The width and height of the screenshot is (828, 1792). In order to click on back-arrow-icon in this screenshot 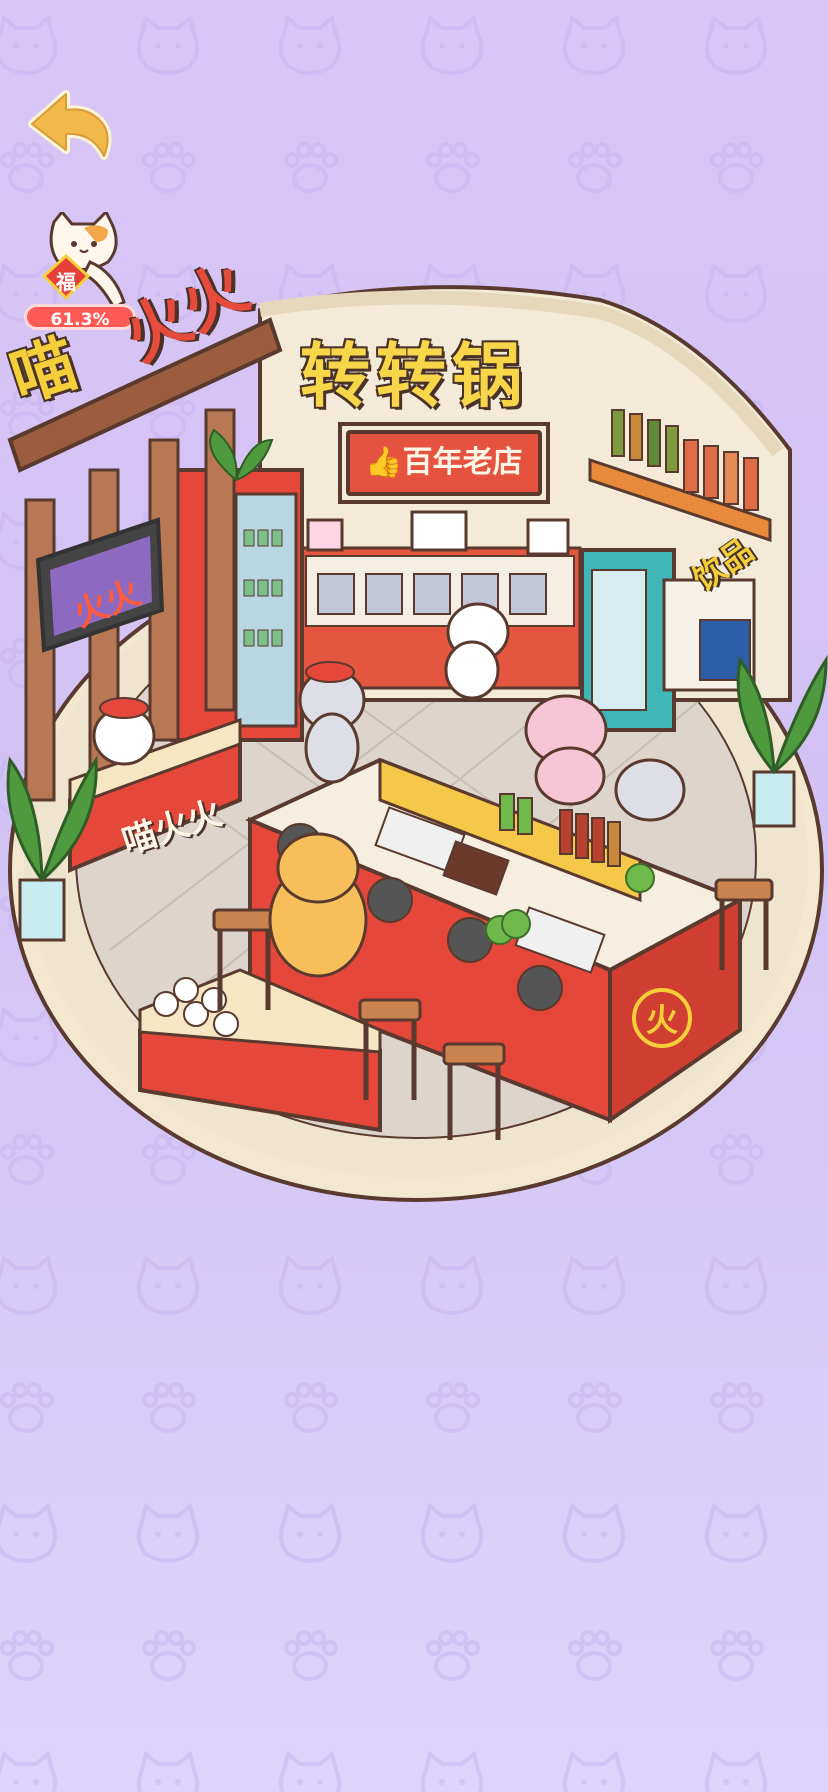, I will do `click(70, 125)`.